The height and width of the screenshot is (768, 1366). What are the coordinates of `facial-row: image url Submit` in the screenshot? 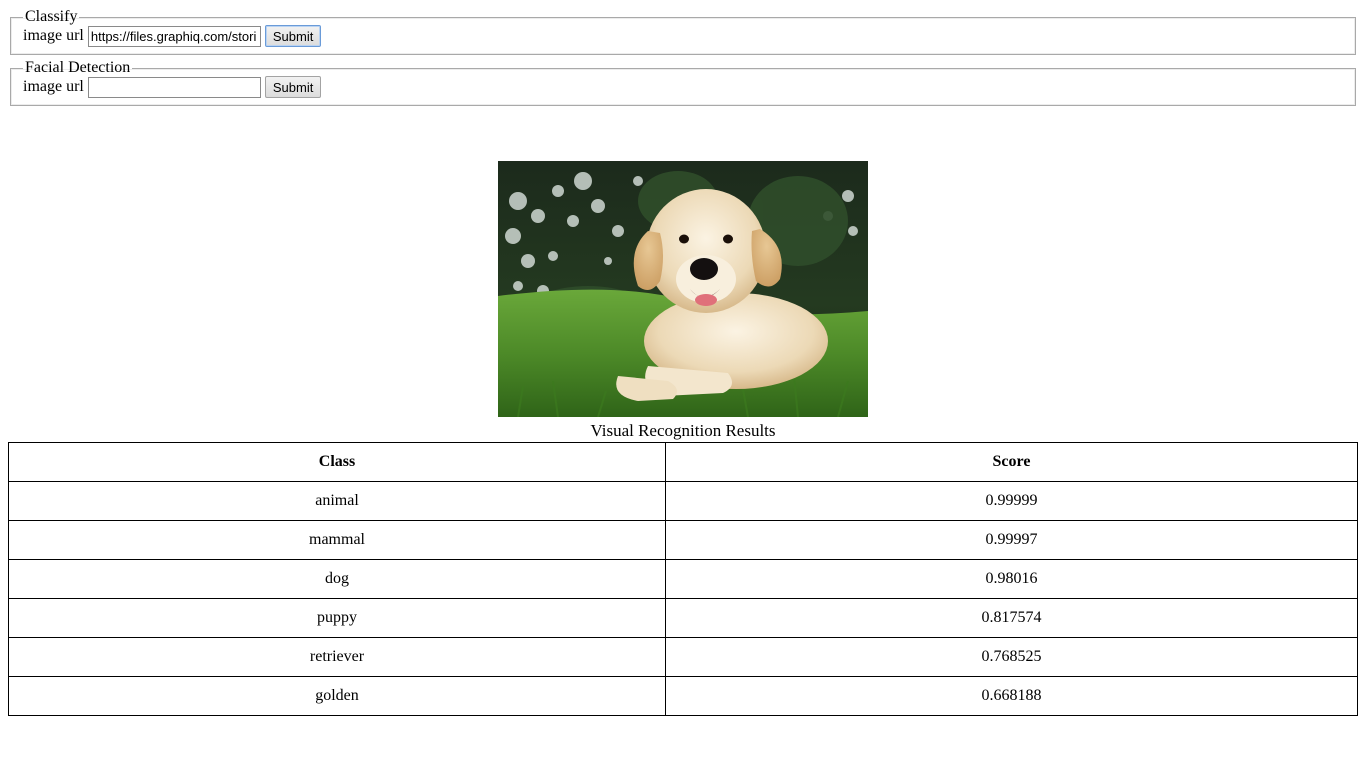 It's located at (683, 87).